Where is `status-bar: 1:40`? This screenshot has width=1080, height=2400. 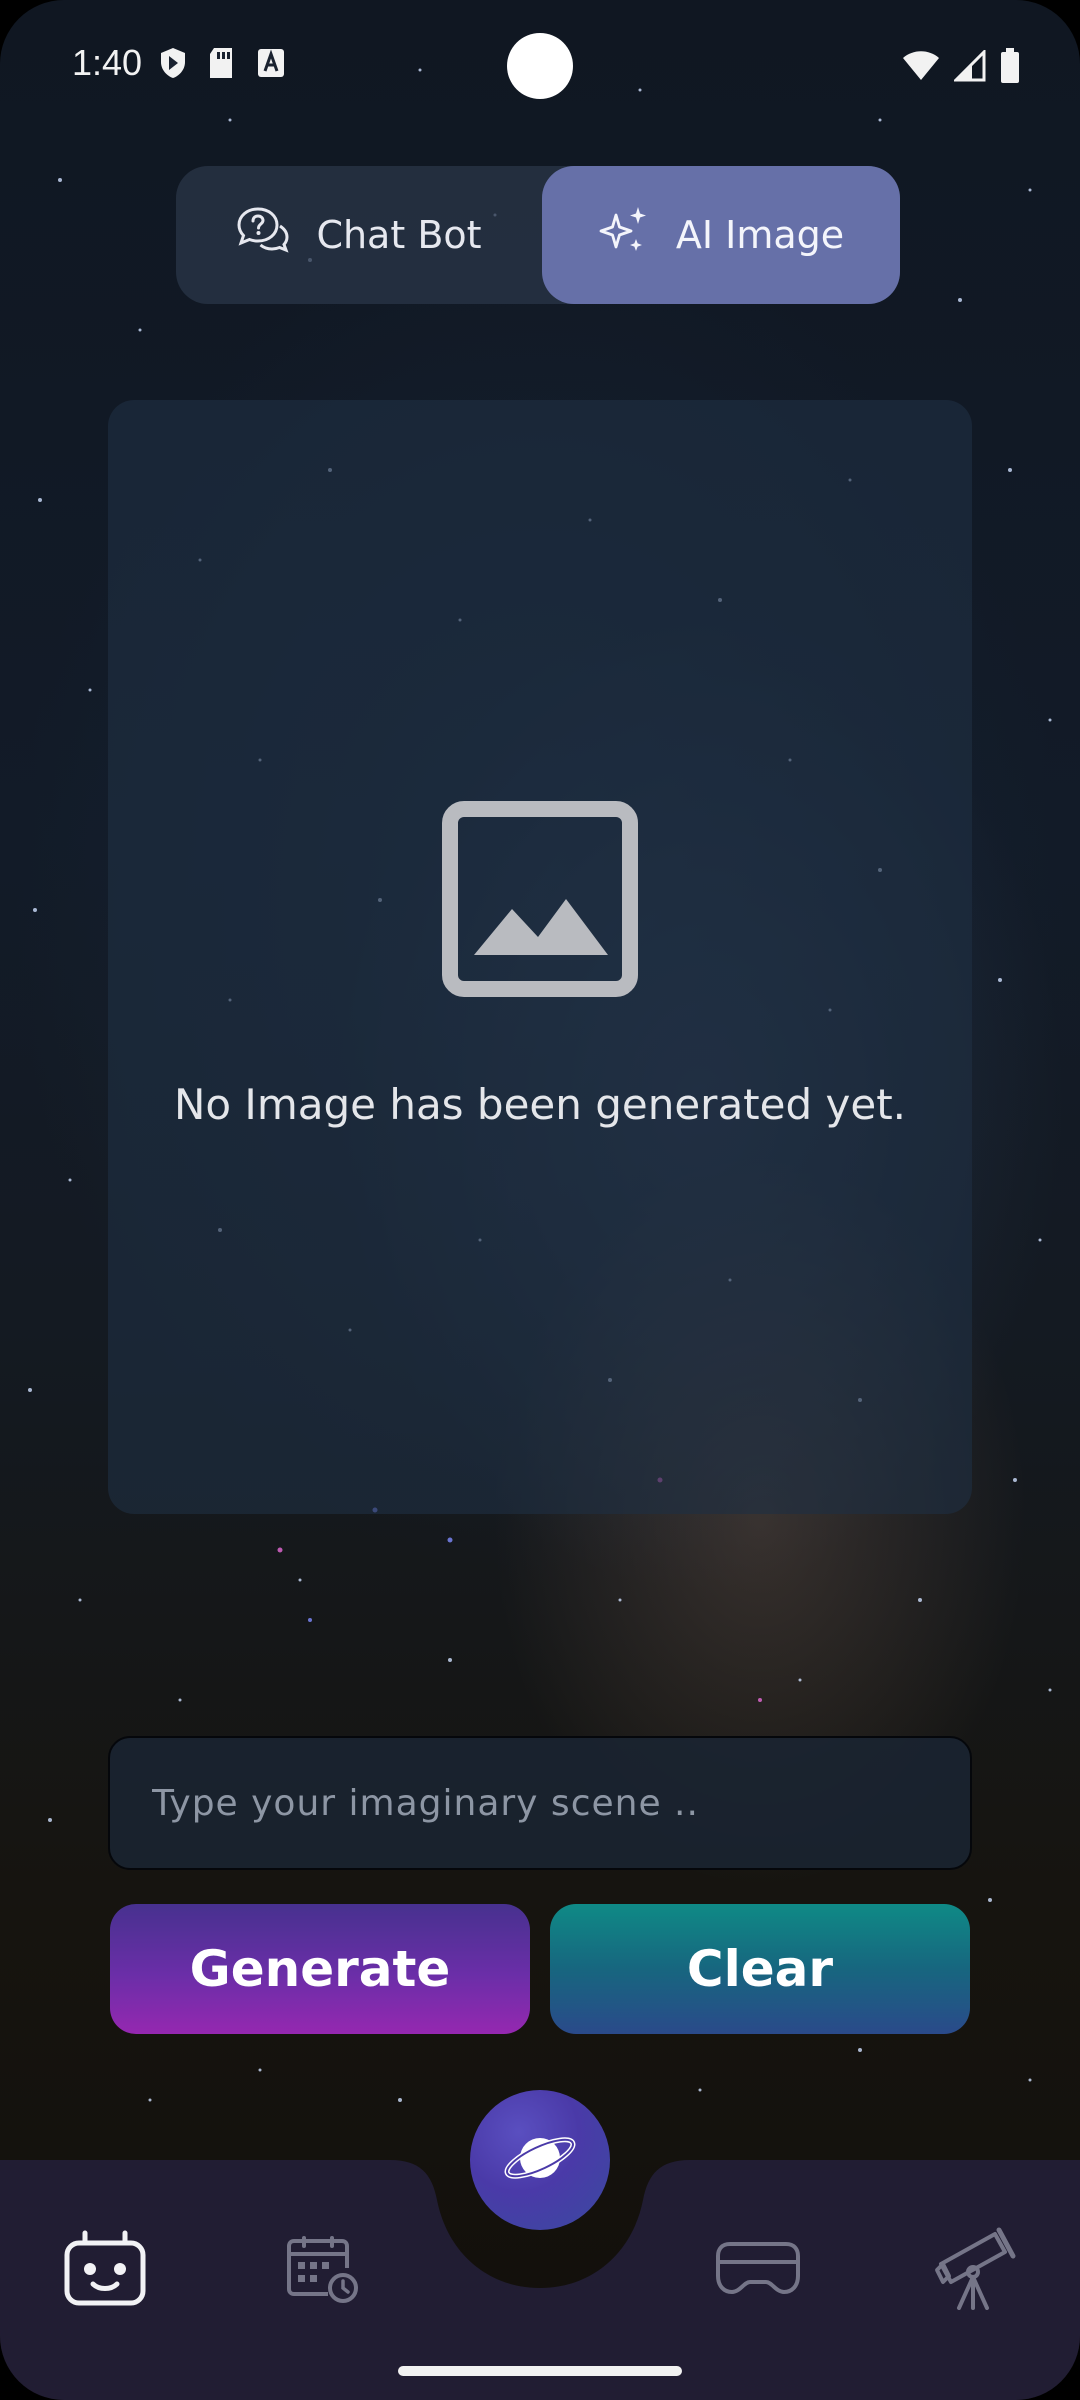 status-bar: 1:40 is located at coordinates (540, 65).